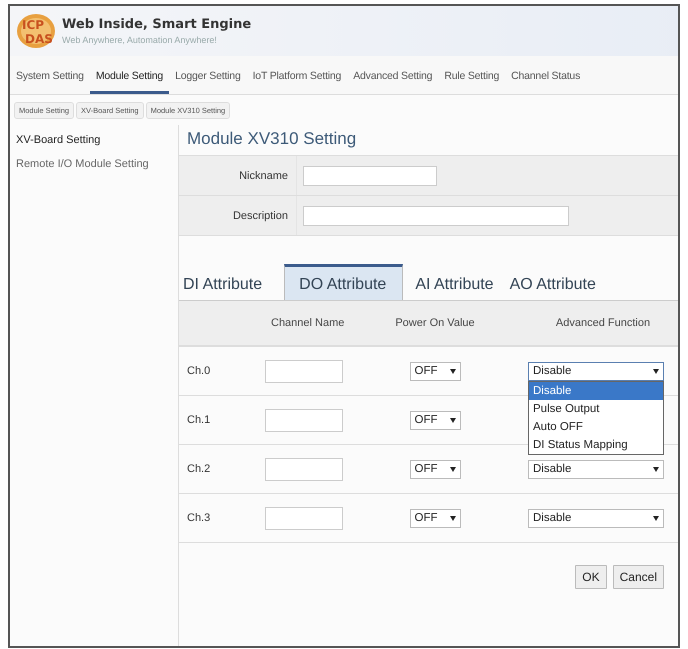 This screenshot has height=649, width=688. Describe the element at coordinates (591, 577) in the screenshot. I see `ok-button: OK` at that location.